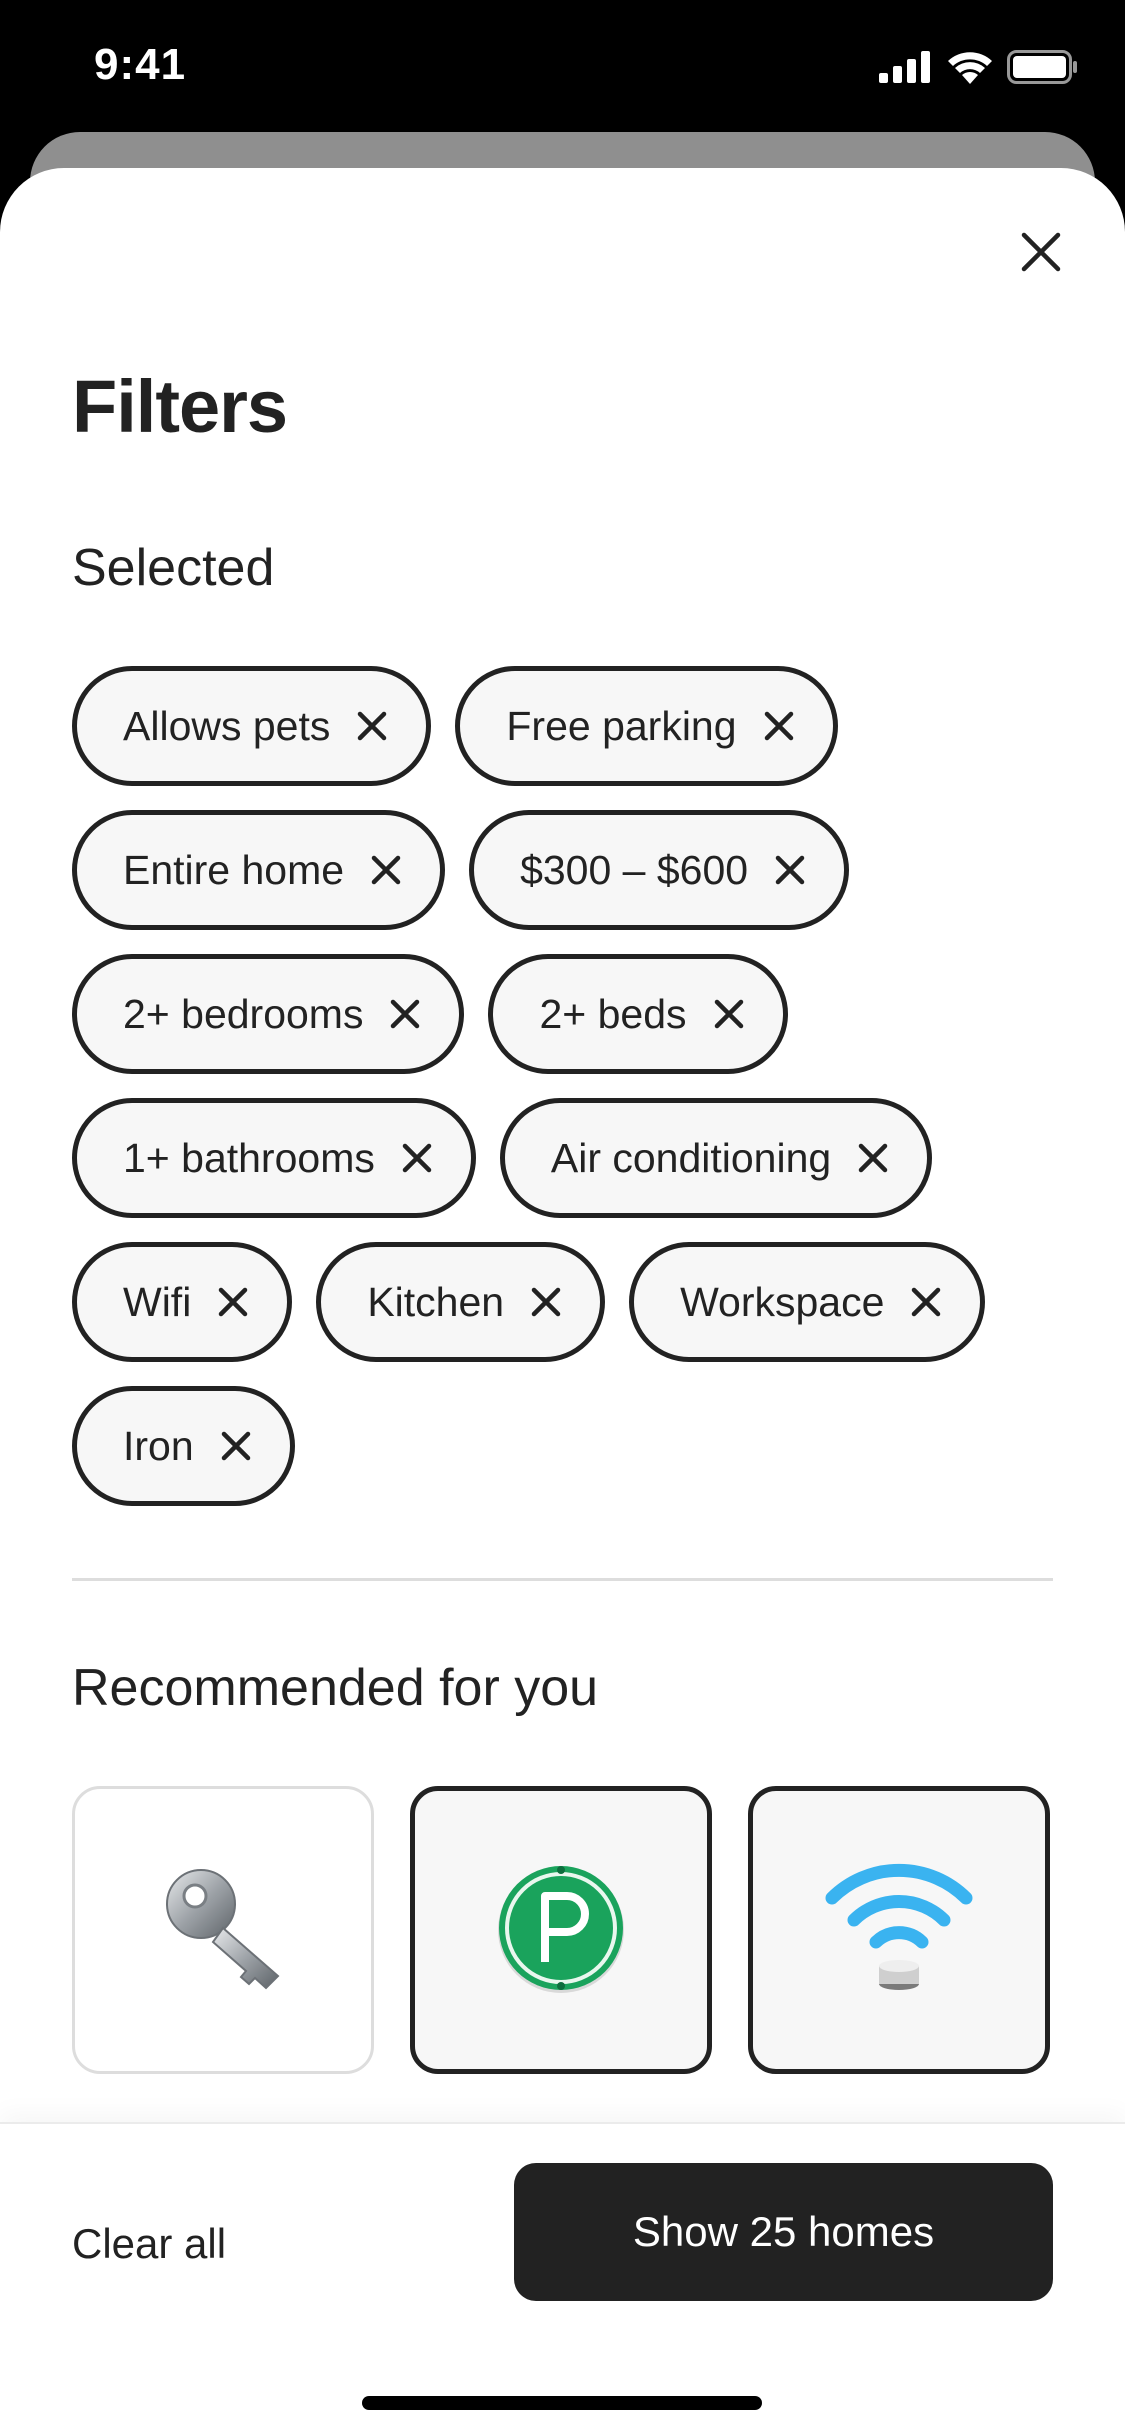 The width and height of the screenshot is (1125, 2436). I want to click on close-button, so click(1041, 254).